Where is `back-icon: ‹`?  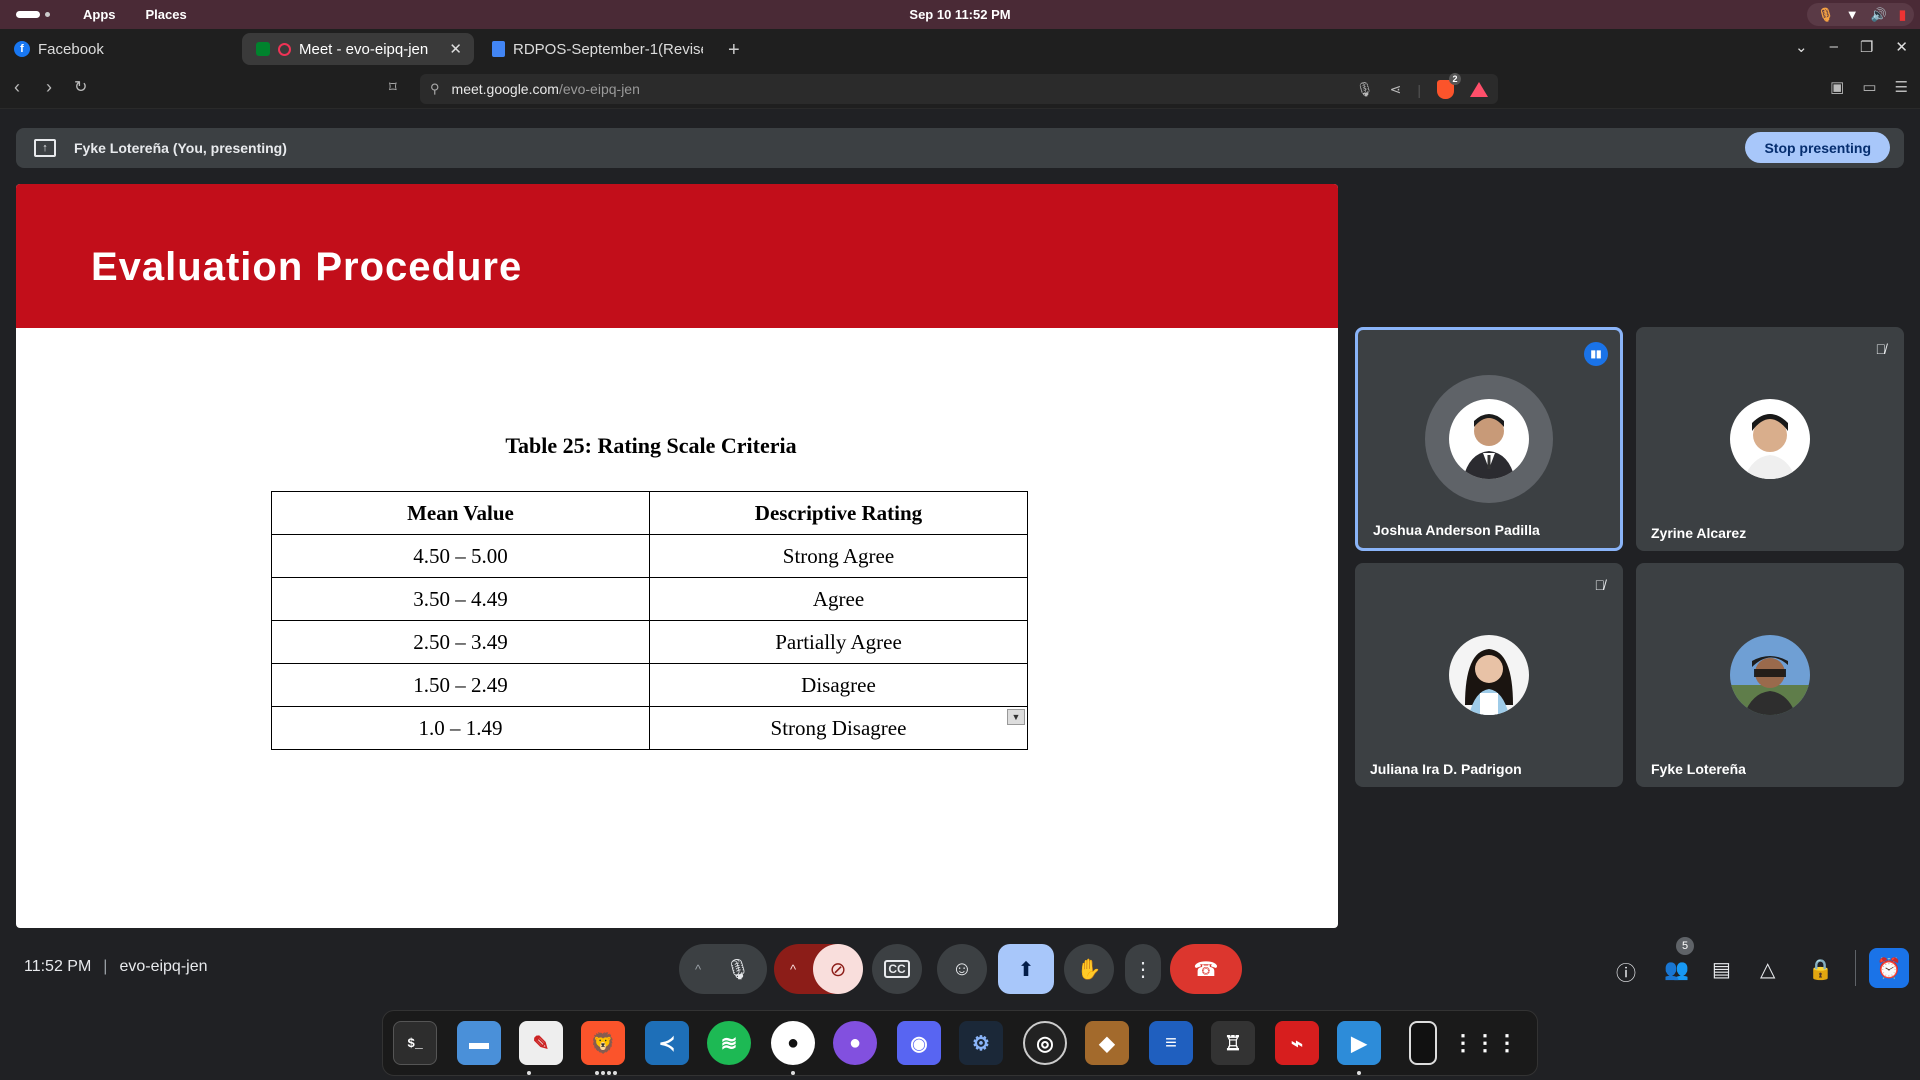
back-icon: ‹ is located at coordinates (17, 87).